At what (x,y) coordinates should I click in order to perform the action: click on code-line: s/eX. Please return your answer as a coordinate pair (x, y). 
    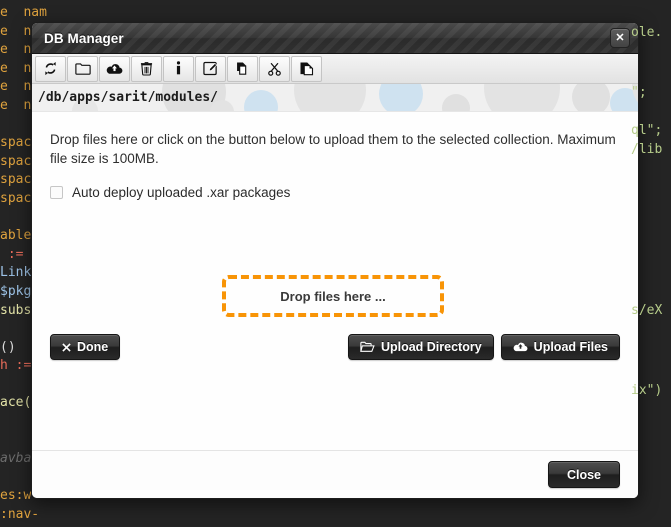
    Looking at the image, I should click on (647, 310).